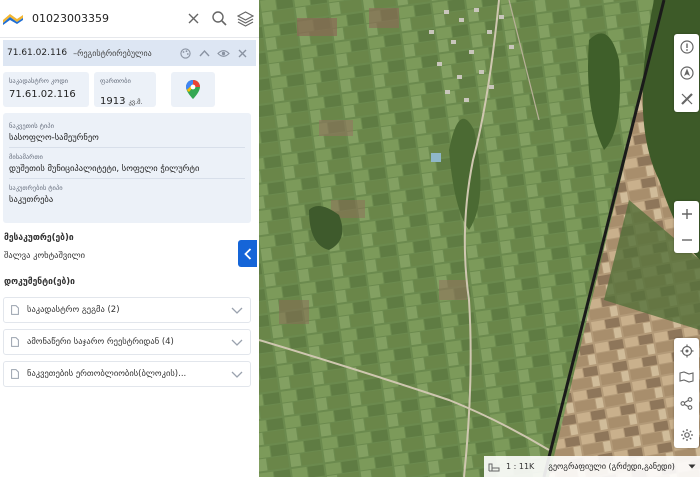  I want to click on parcel-header: 71.61.02.116 –რეგისტრირებულია, so click(129, 53).